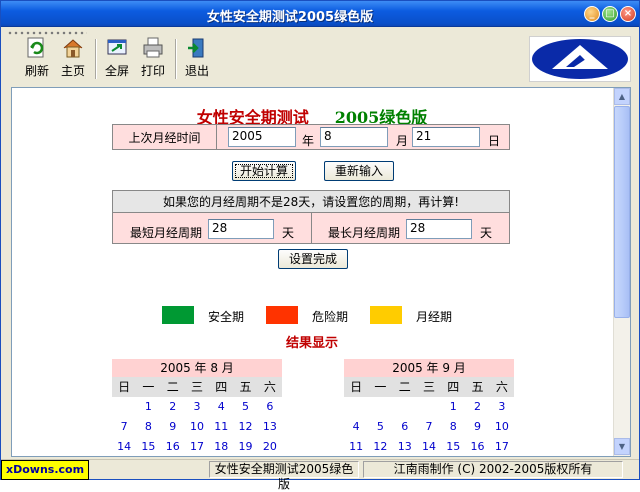 Image resolution: width=640 pixels, height=492 pixels. Describe the element at coordinates (478, 406) in the screenshot. I see `day-cell: 2` at that location.